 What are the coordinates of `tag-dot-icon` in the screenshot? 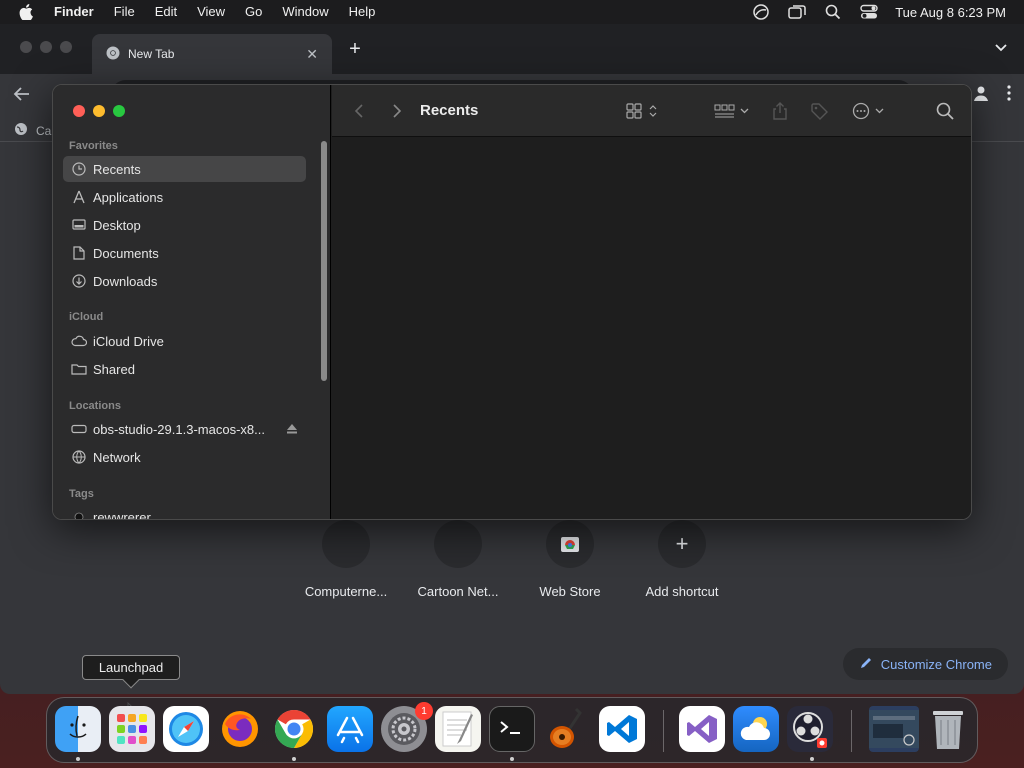 It's located at (79, 514).